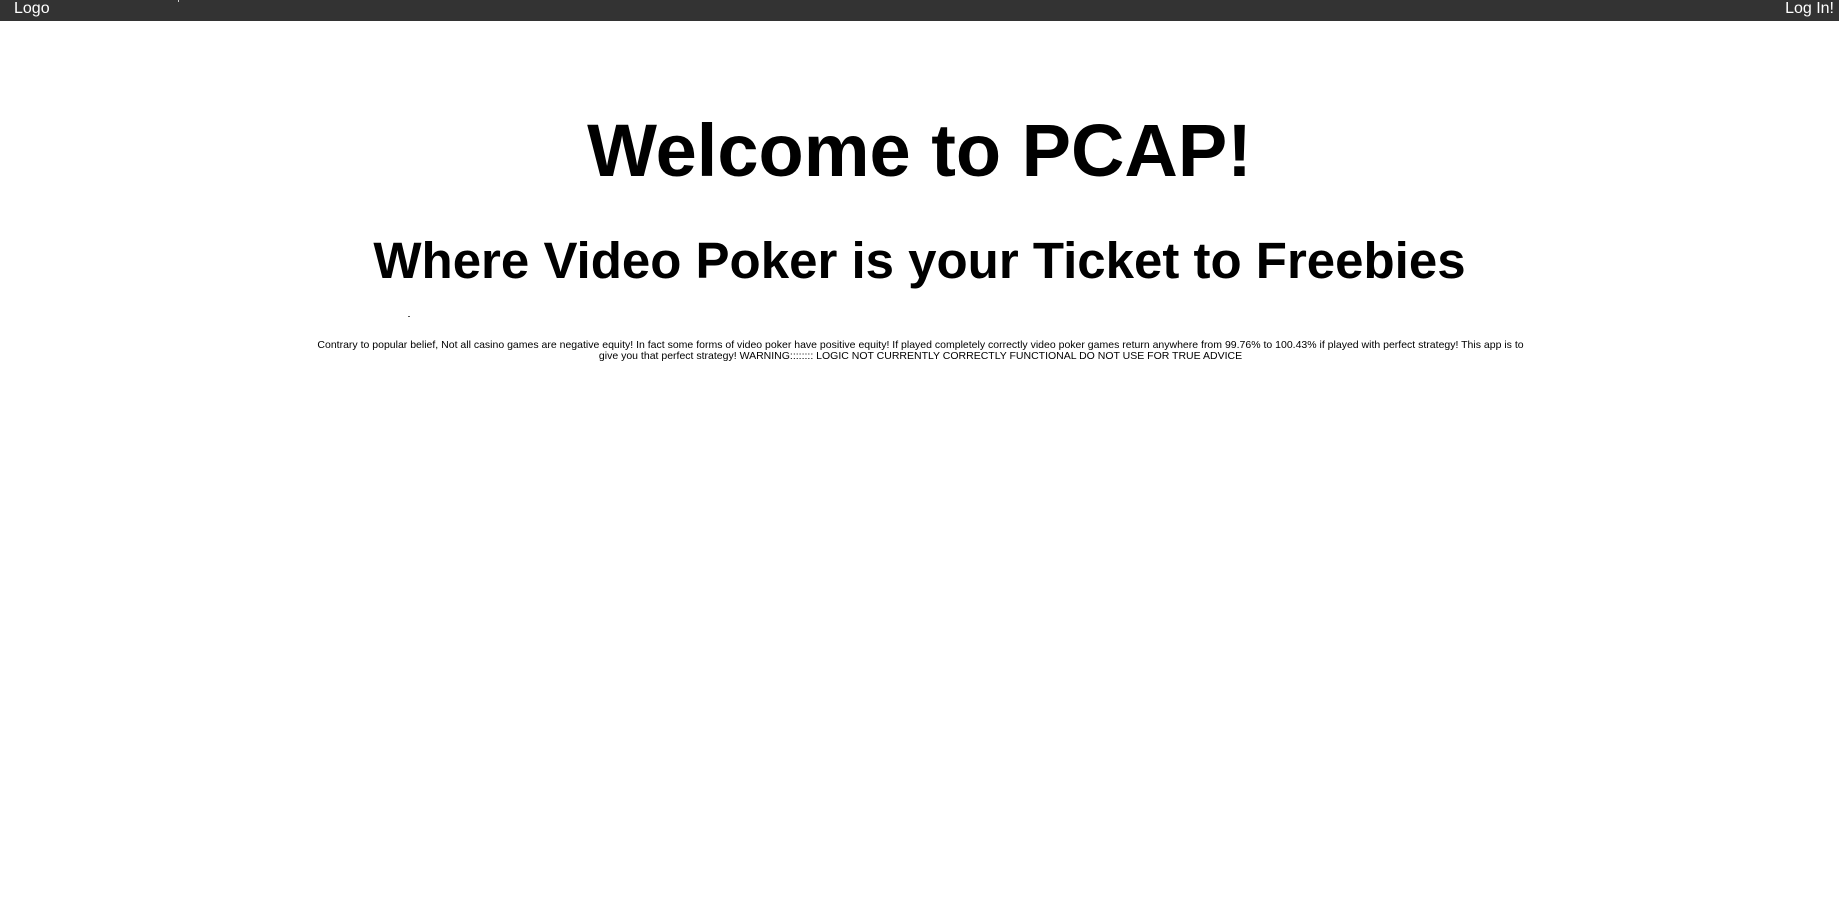 The width and height of the screenshot is (1839, 921). What do you see at coordinates (1809, 8) in the screenshot?
I see `login-link: Log In!` at bounding box center [1809, 8].